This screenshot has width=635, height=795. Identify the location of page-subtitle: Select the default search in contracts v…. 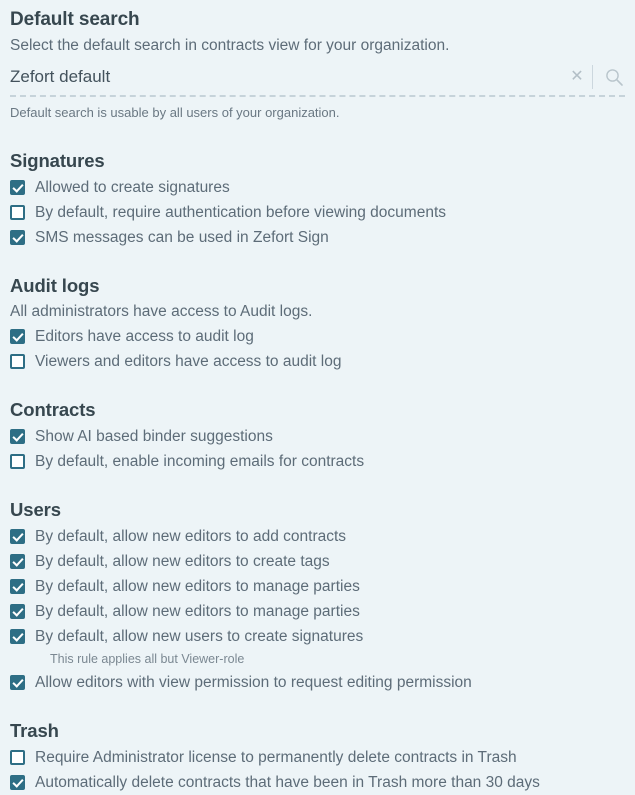
(230, 45).